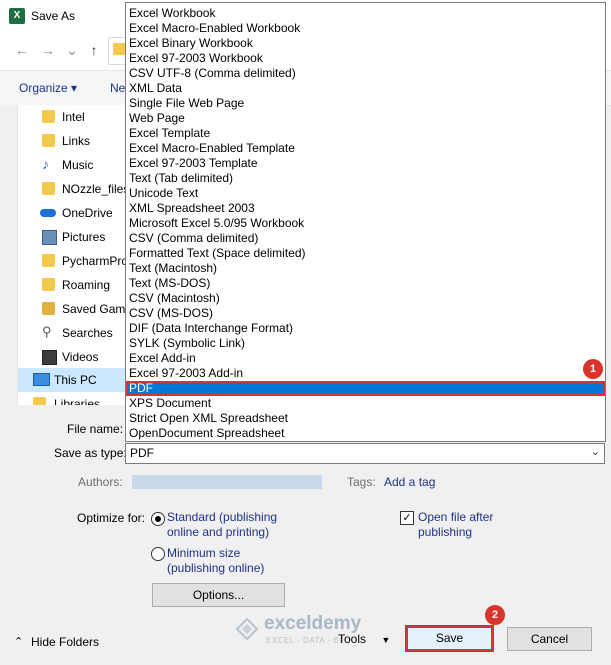 This screenshot has width=611, height=665. What do you see at coordinates (365, 268) in the screenshot?
I see `dropdown-option: Text (Macintosh)` at bounding box center [365, 268].